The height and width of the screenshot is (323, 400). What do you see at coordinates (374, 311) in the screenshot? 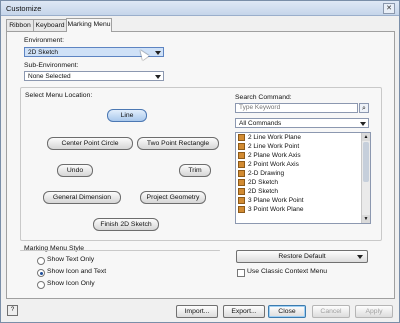
I see `apply-button: Apply` at bounding box center [374, 311].